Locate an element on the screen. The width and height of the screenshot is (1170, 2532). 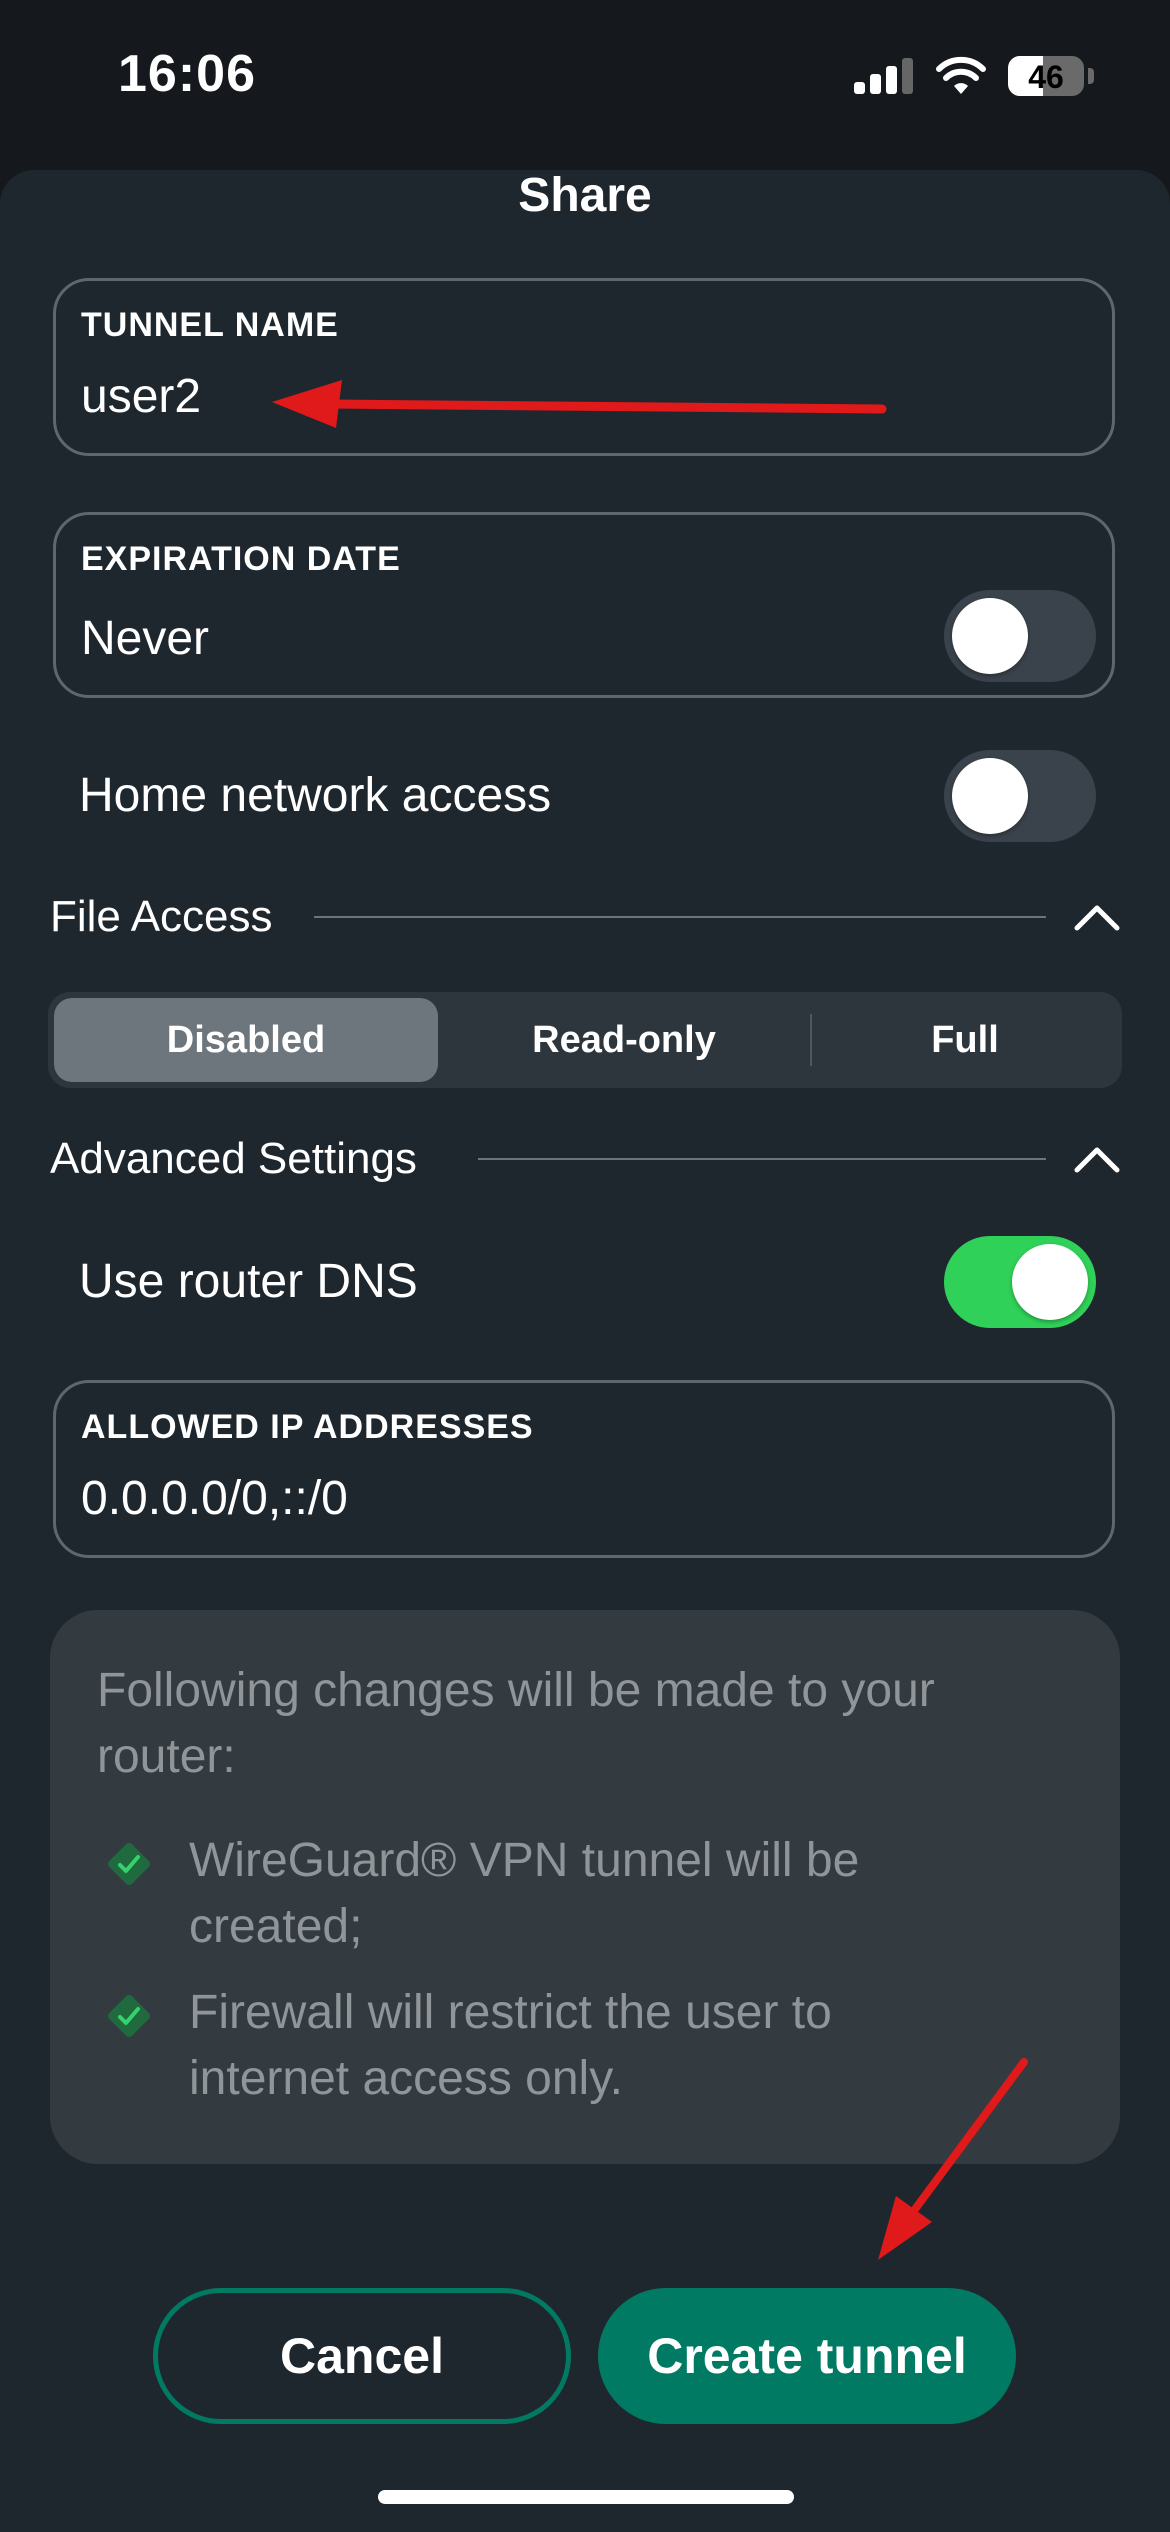
battery-tip is located at coordinates (1091, 76).